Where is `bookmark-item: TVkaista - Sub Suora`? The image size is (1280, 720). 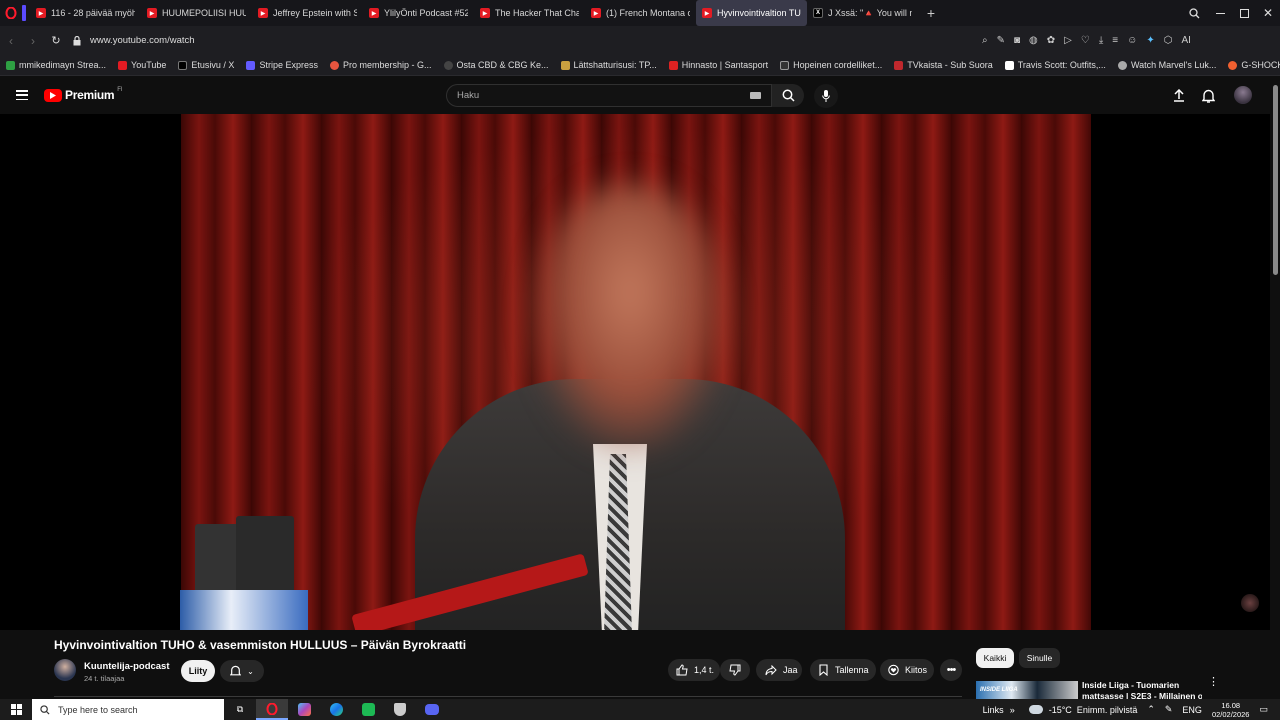 bookmark-item: TVkaista - Sub Suora is located at coordinates (943, 65).